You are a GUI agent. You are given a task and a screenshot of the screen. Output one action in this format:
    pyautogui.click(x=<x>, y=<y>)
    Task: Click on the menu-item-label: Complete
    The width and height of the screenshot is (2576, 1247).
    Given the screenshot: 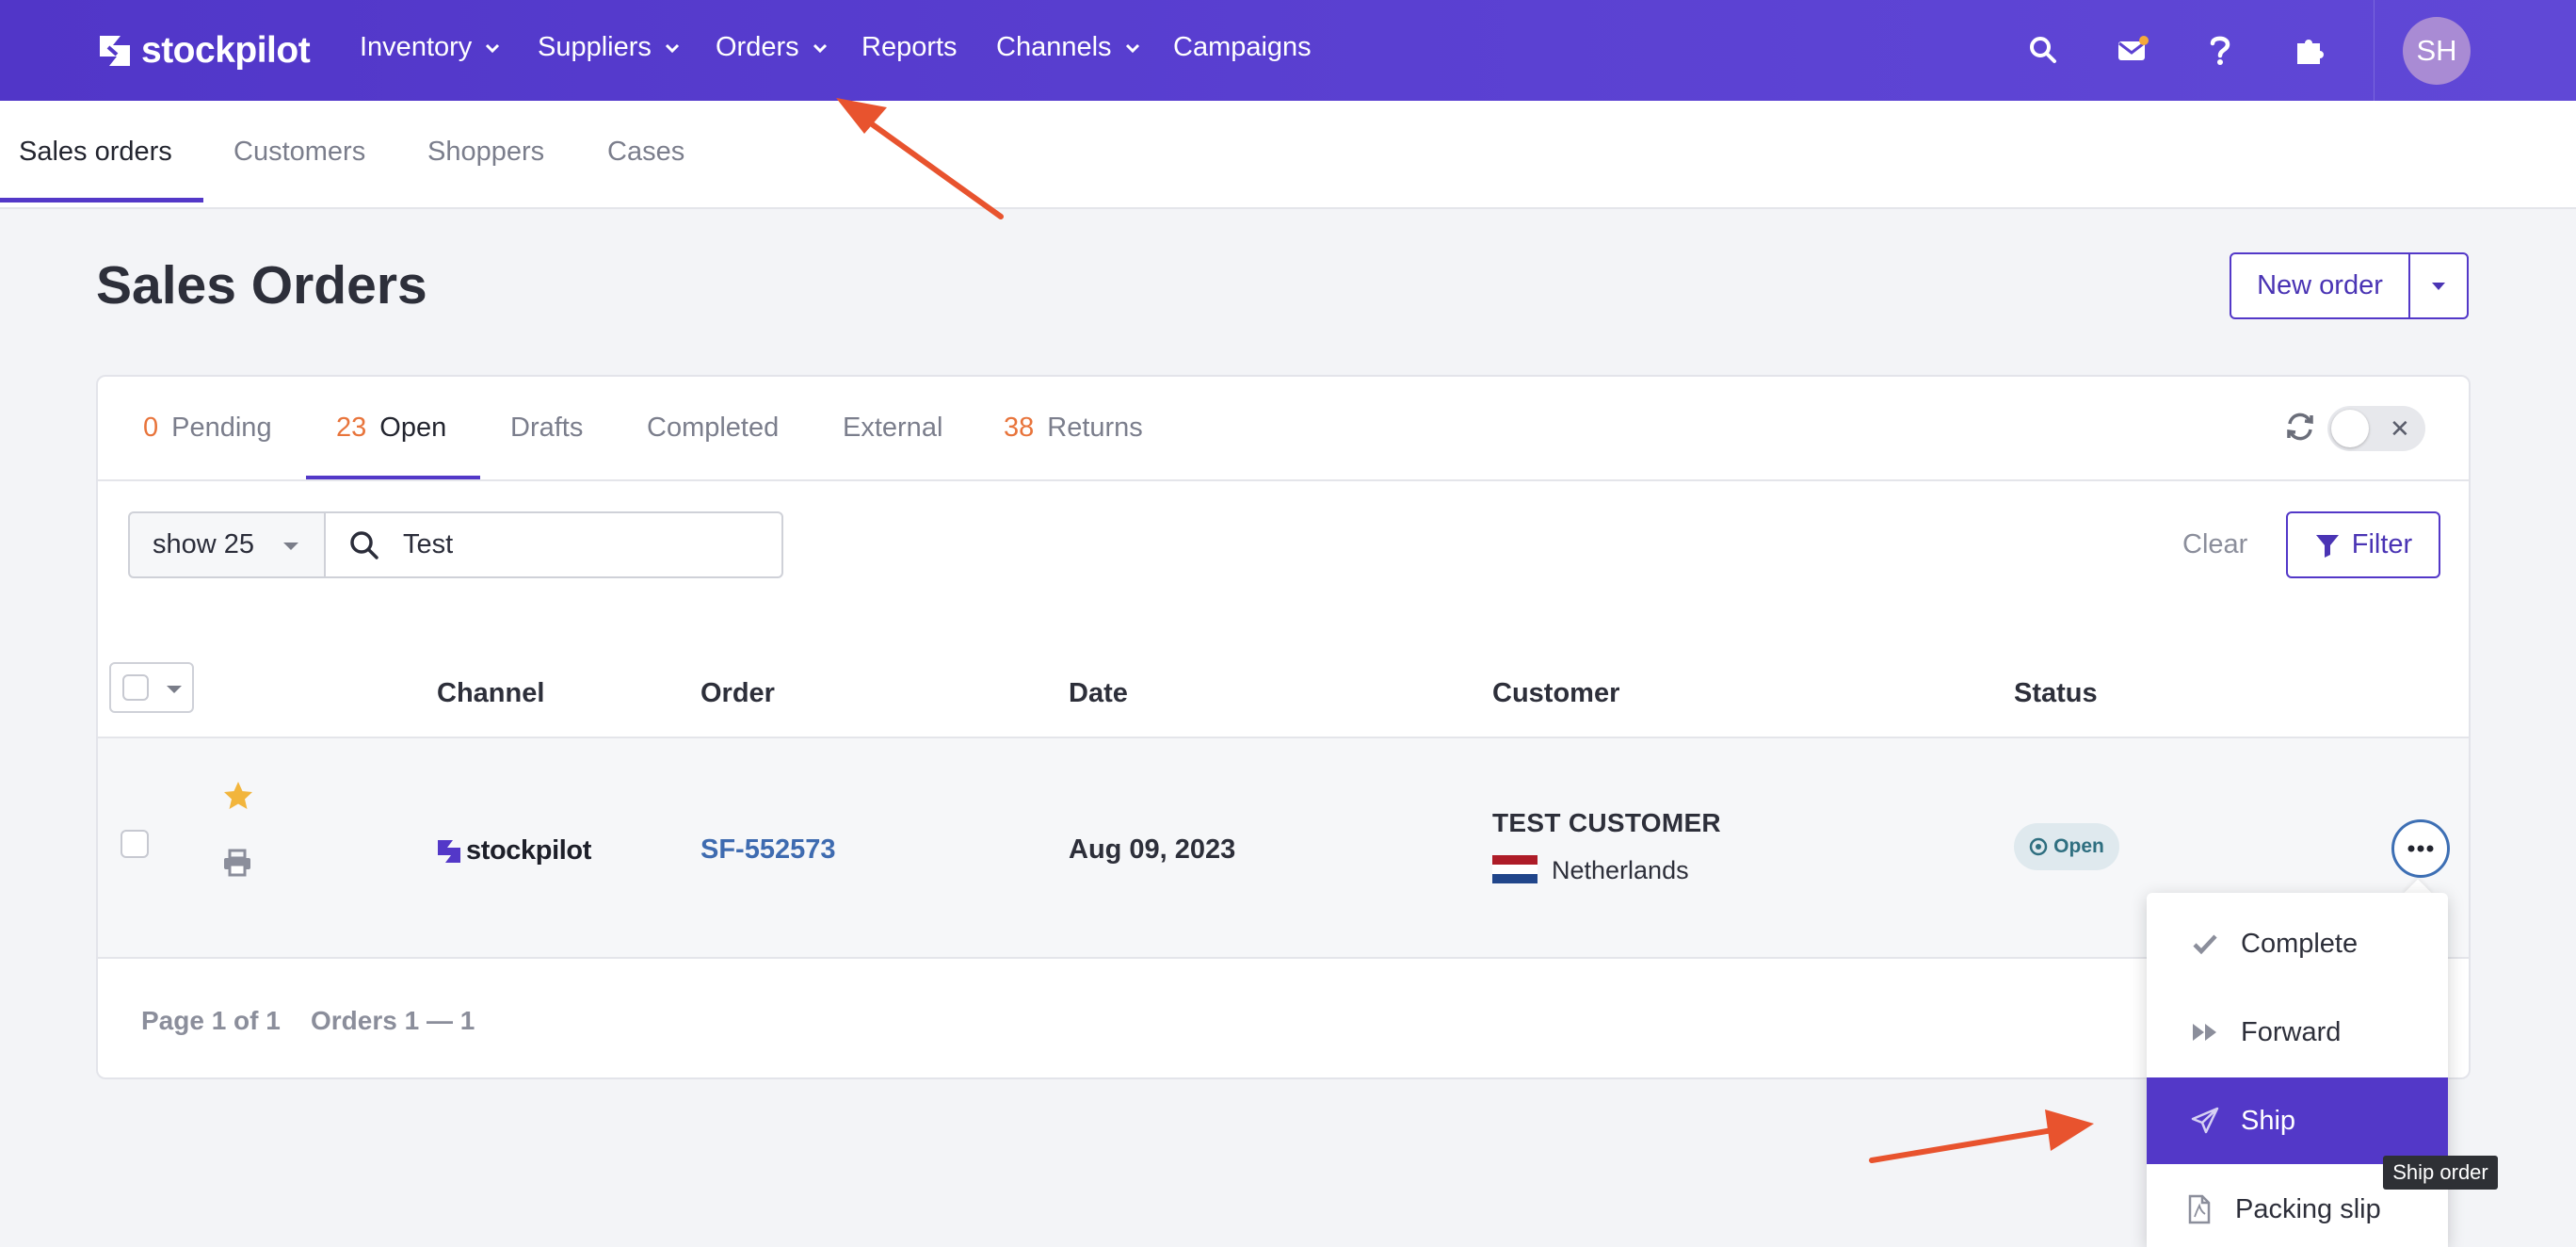 What is the action you would take?
    pyautogui.click(x=2300, y=943)
    